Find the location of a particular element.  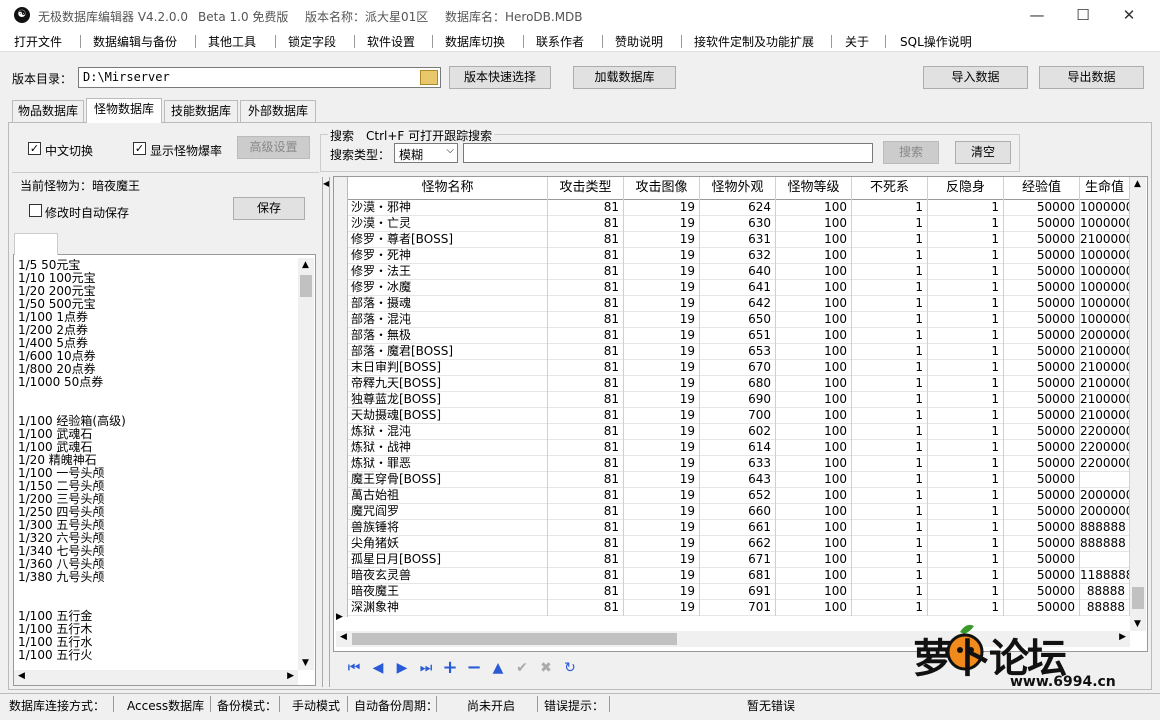

autosave-checkbox is located at coordinates (35, 210).